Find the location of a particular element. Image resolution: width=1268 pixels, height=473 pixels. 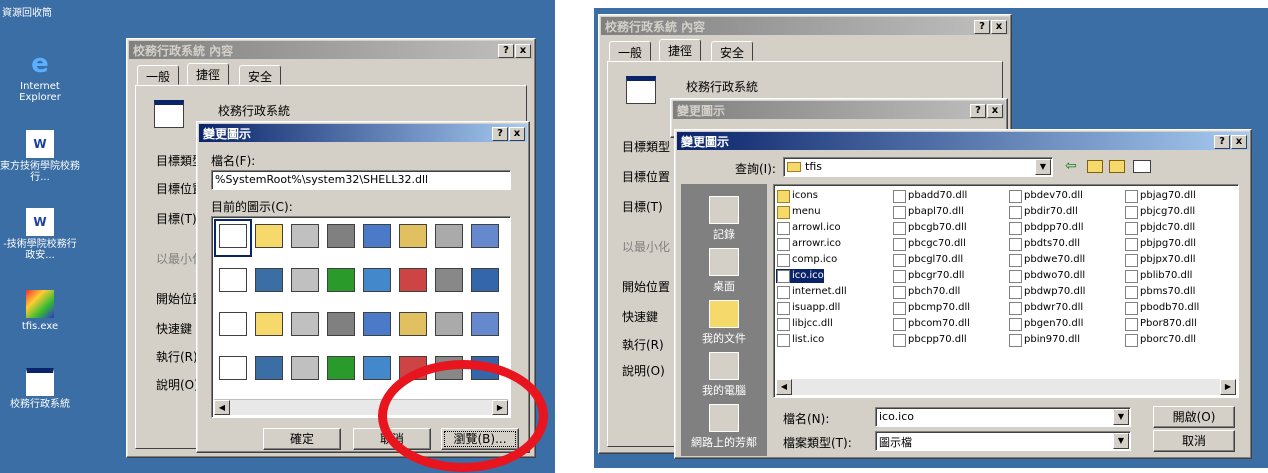

file-item: pblib70.dll is located at coordinates (1158, 276).